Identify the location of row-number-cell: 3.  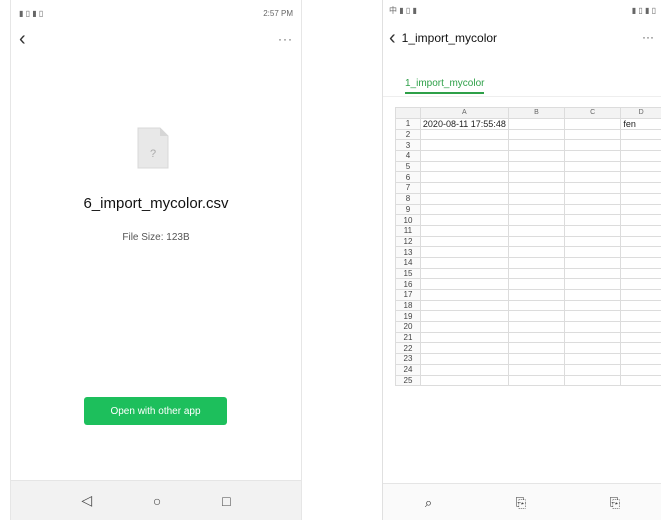
(408, 145).